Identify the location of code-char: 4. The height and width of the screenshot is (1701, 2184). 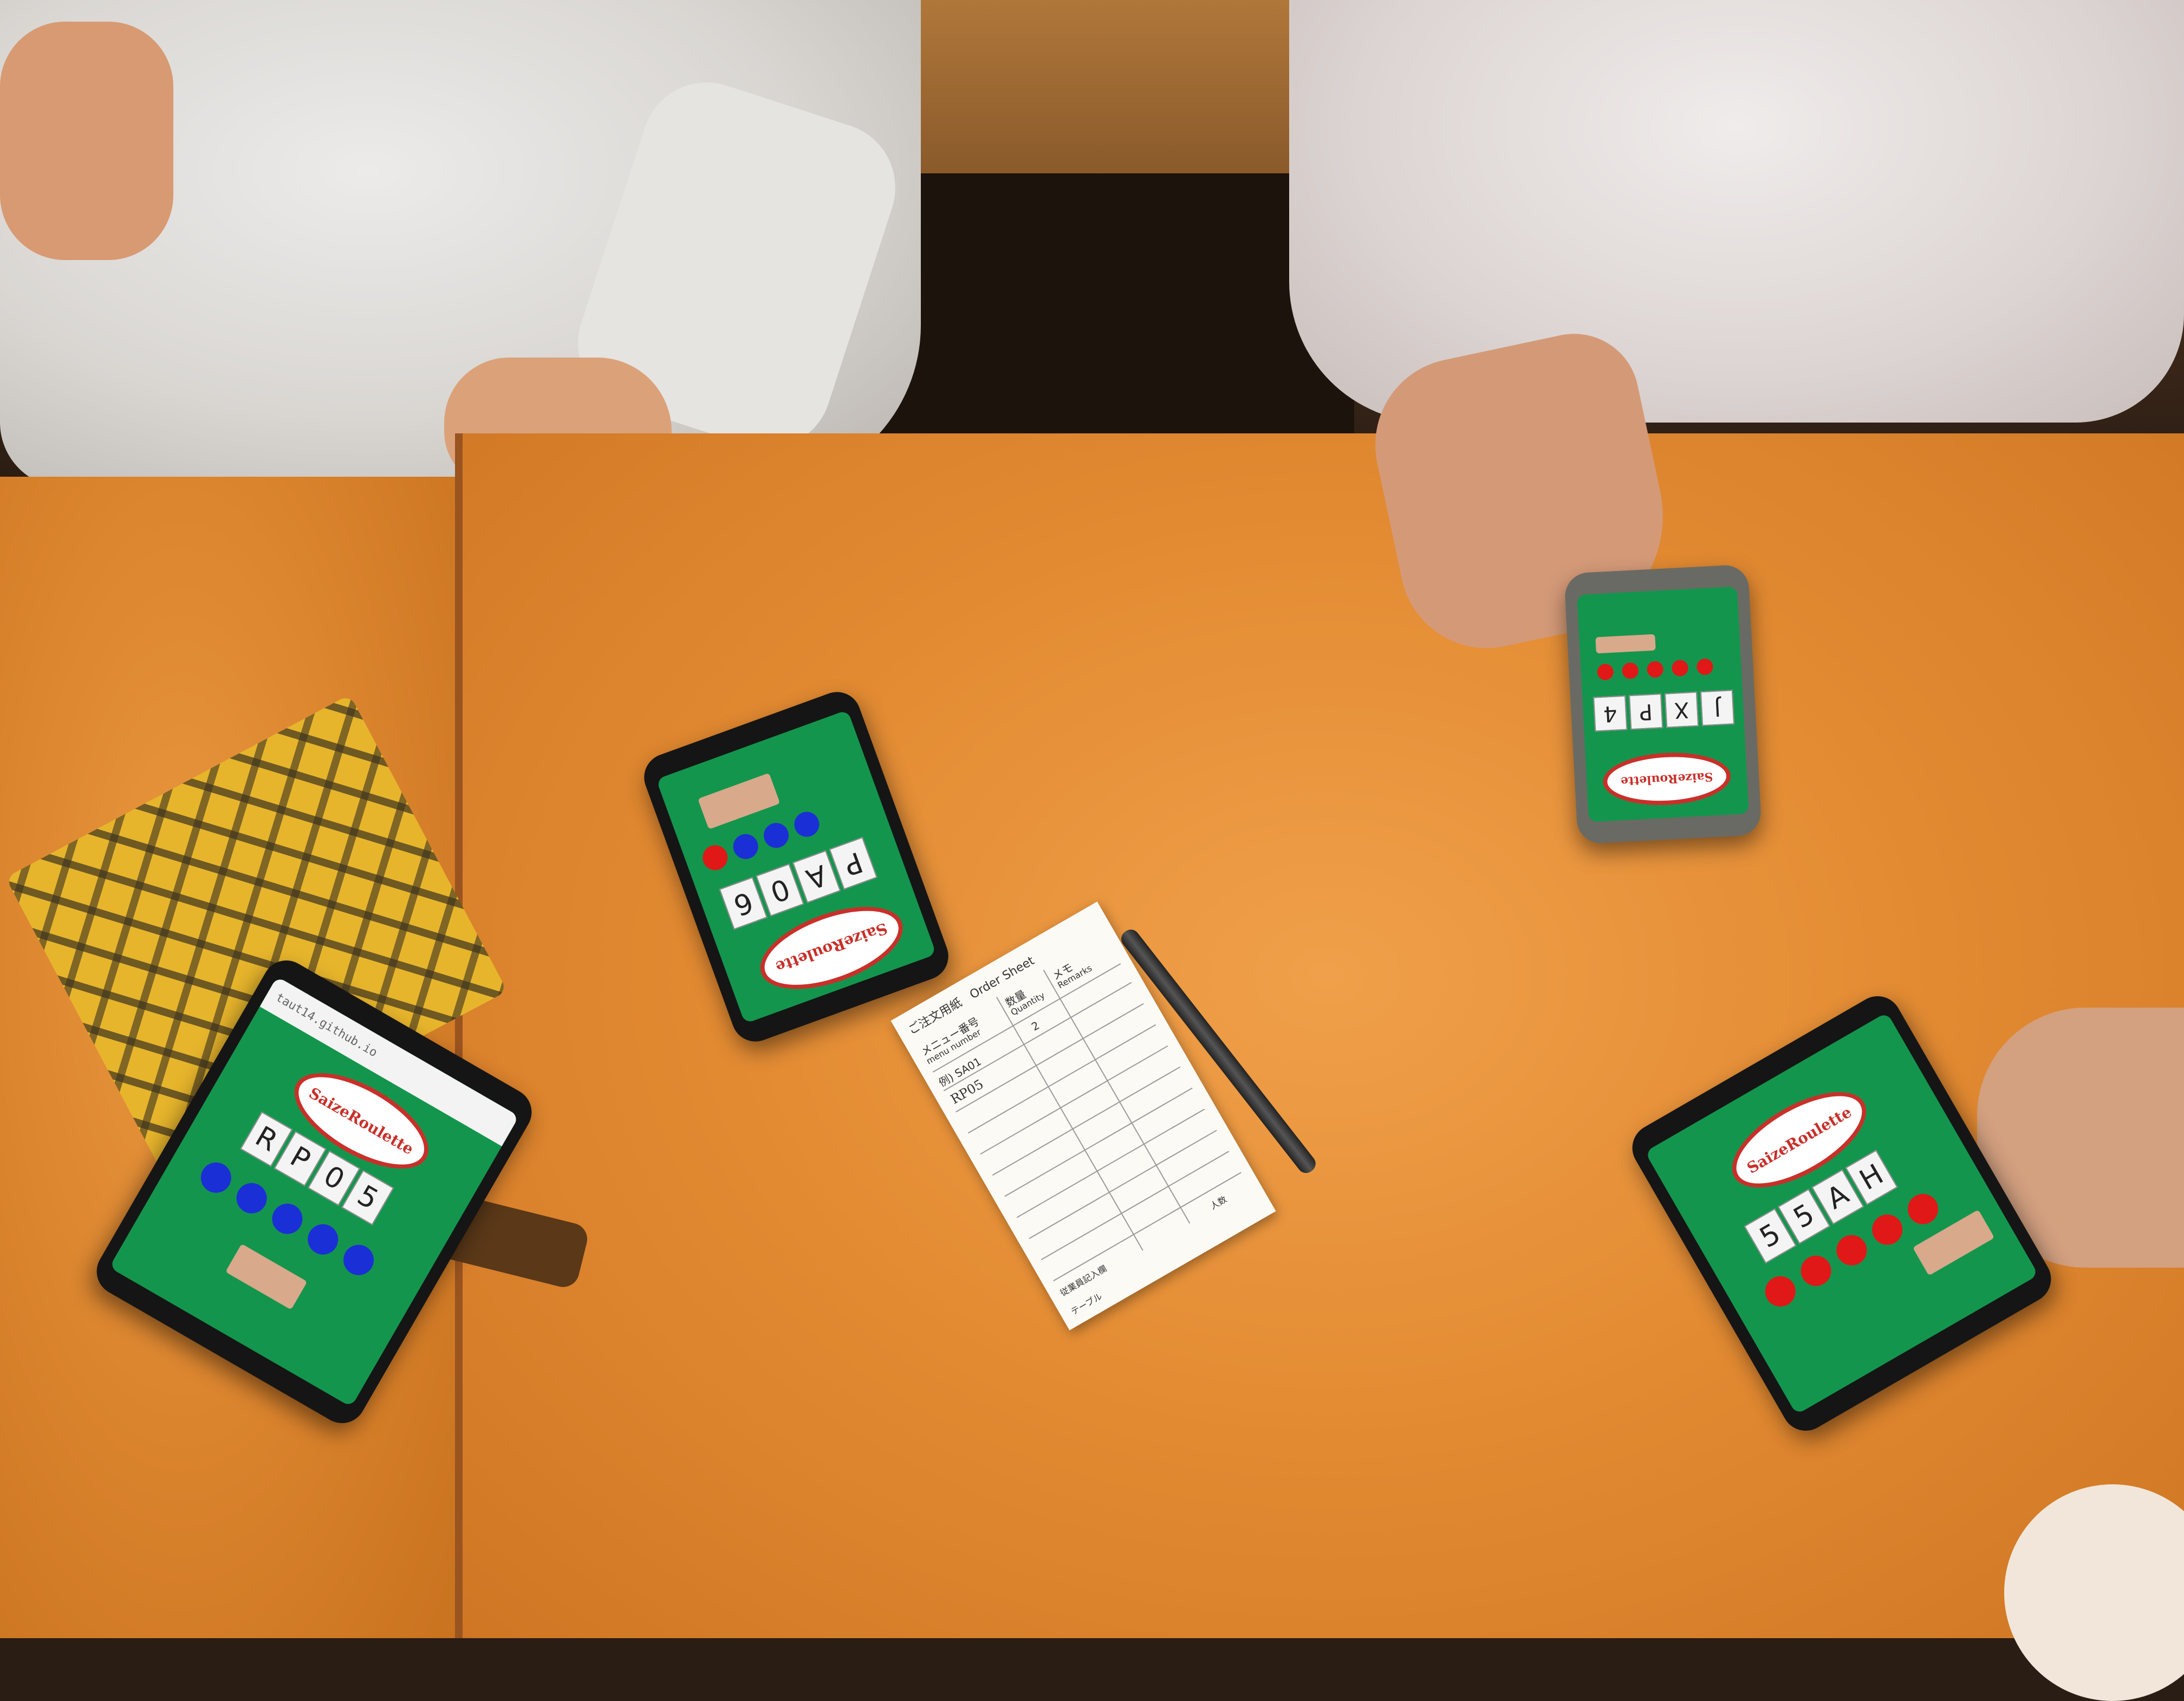
(1610, 714).